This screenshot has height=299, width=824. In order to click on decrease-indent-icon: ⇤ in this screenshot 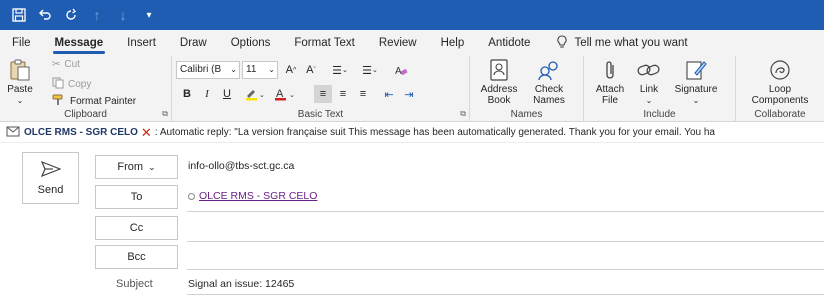, I will do `click(389, 94)`.